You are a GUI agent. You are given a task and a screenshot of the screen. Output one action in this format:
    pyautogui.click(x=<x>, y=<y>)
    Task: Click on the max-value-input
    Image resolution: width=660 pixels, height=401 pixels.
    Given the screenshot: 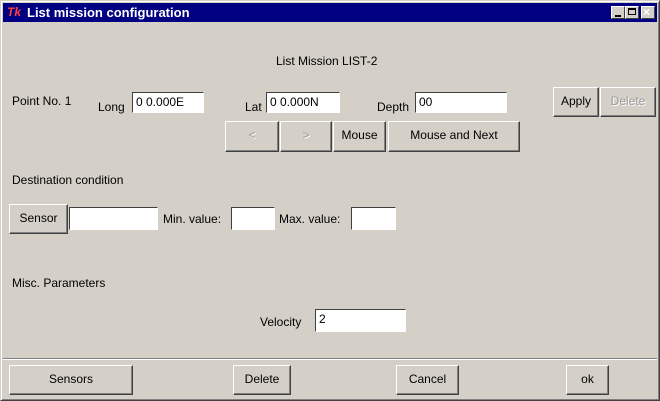 What is the action you would take?
    pyautogui.click(x=373, y=218)
    